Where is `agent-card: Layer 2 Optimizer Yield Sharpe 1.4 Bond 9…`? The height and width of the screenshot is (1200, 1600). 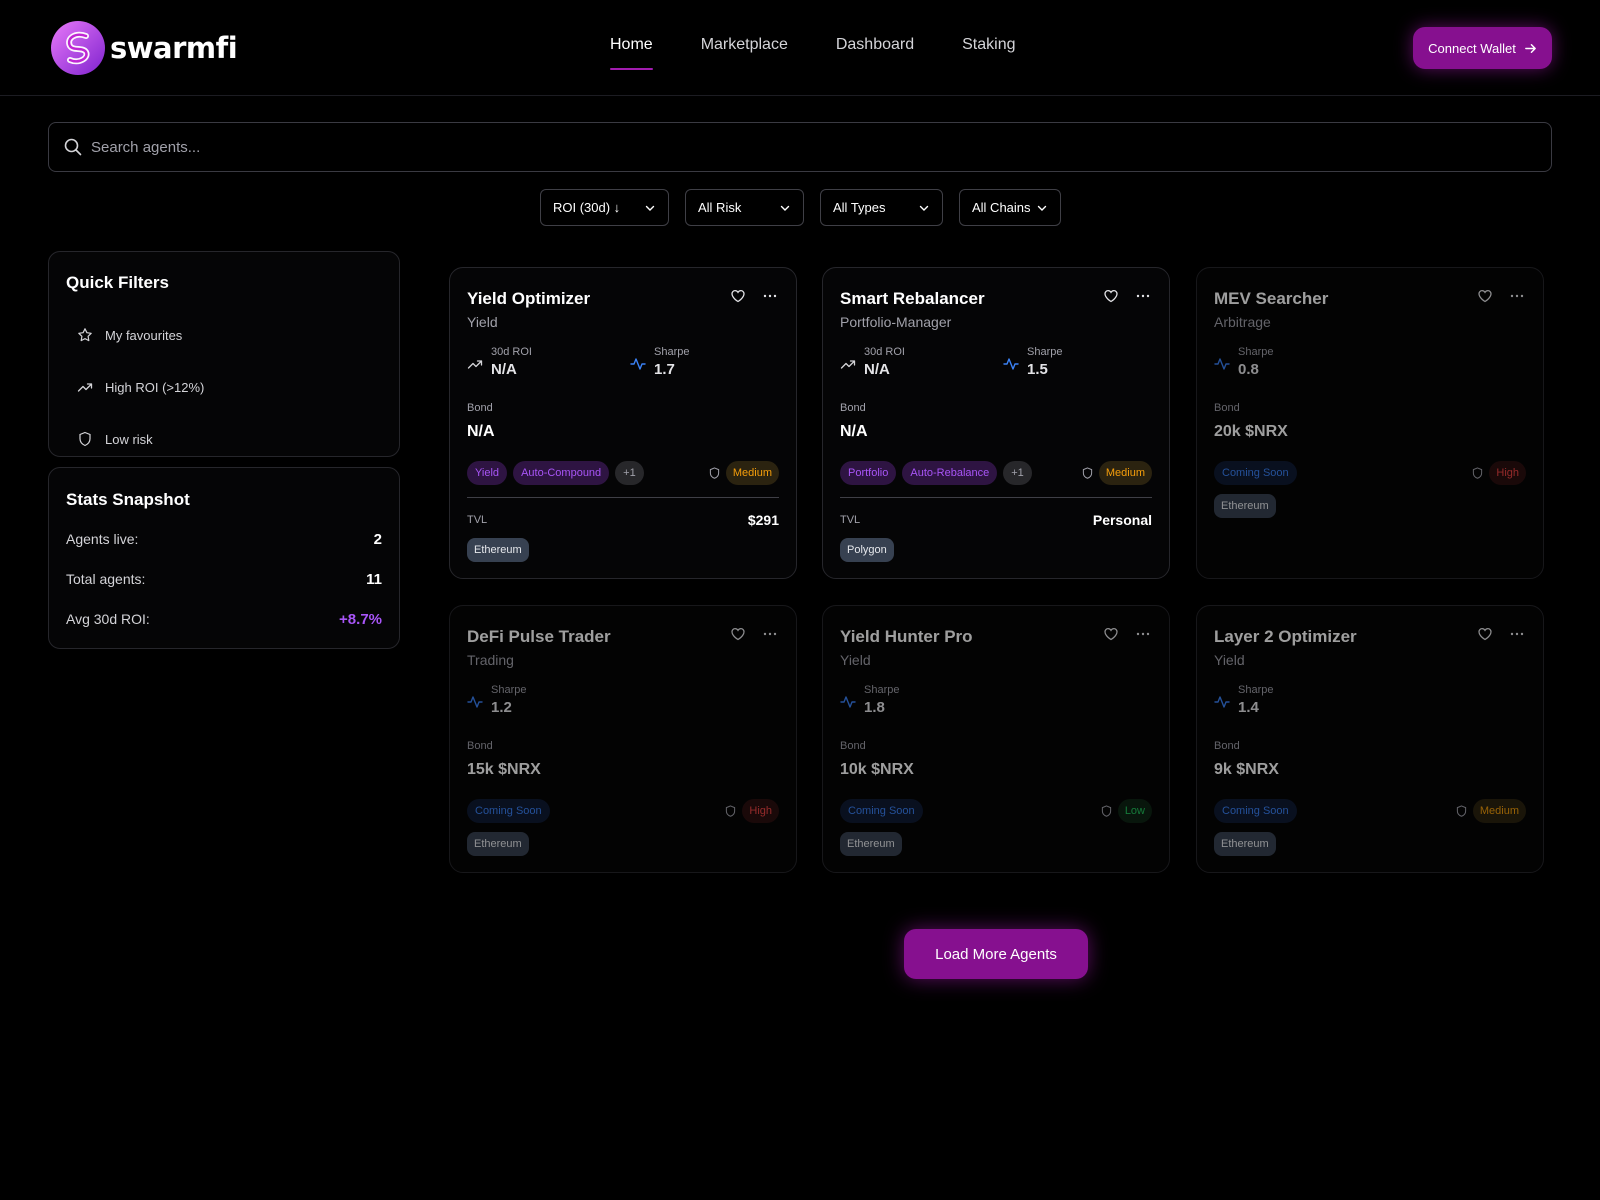 agent-card: Layer 2 Optimizer Yield Sharpe 1.4 Bond 9… is located at coordinates (1370, 739).